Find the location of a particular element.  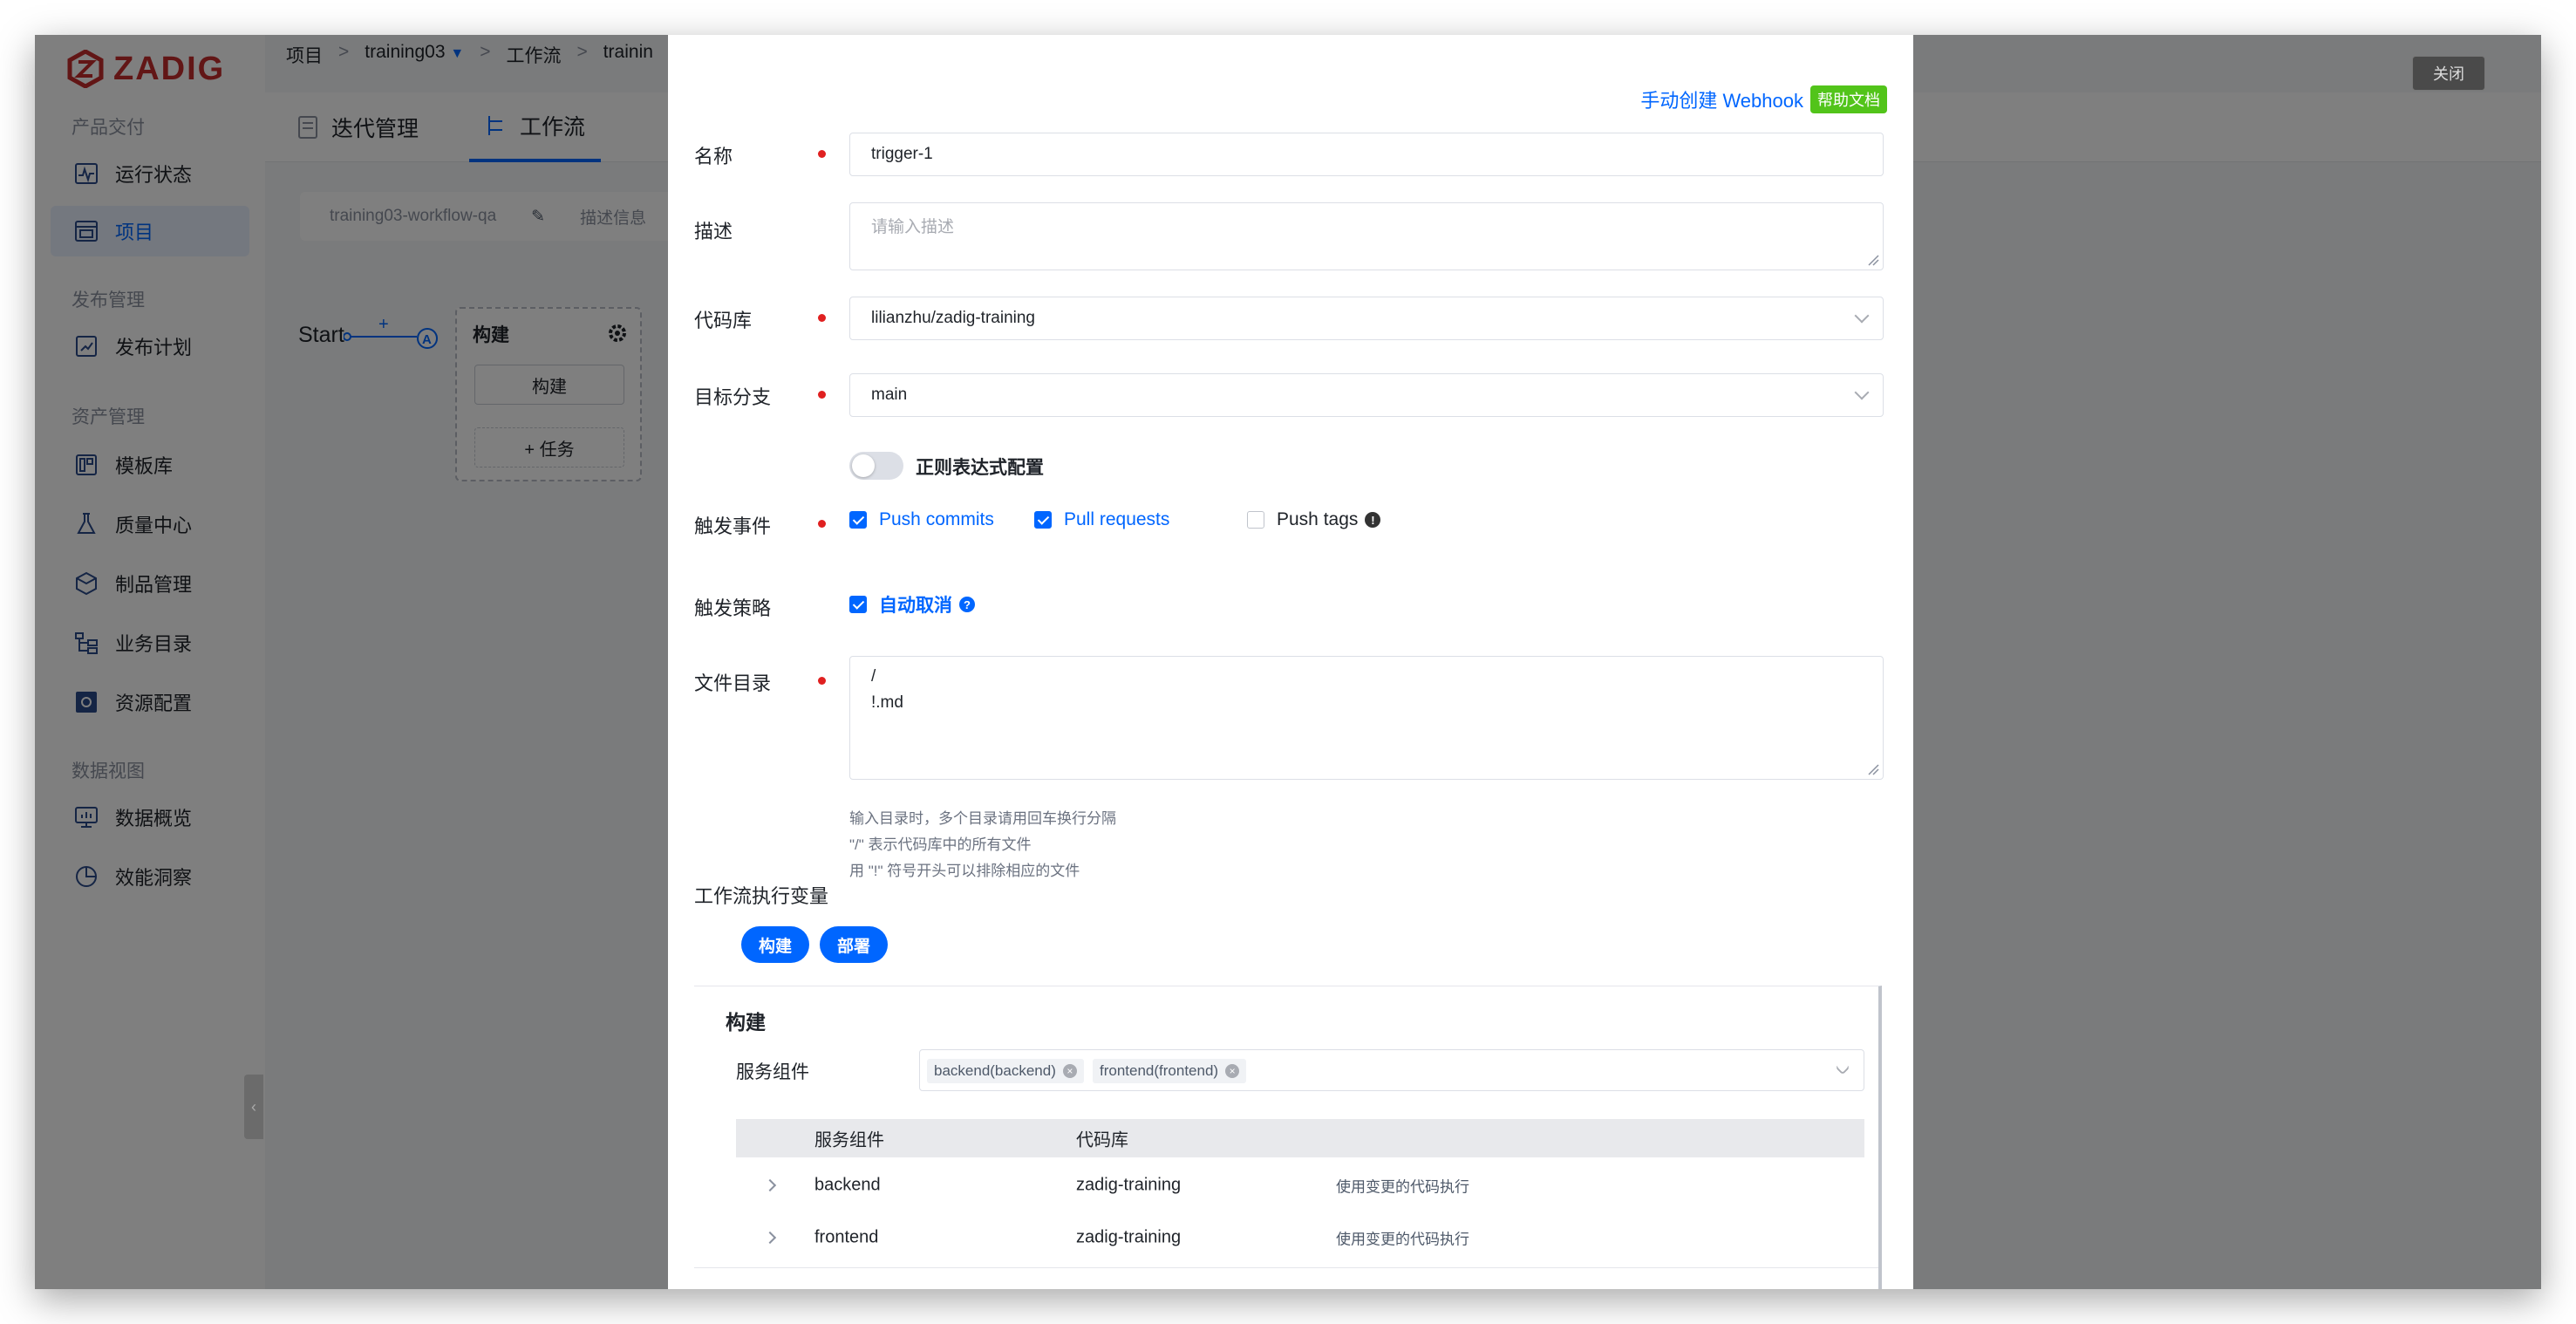

service-multiselect: backend(backend) × frontend(frontend) × is located at coordinates (1392, 1070).